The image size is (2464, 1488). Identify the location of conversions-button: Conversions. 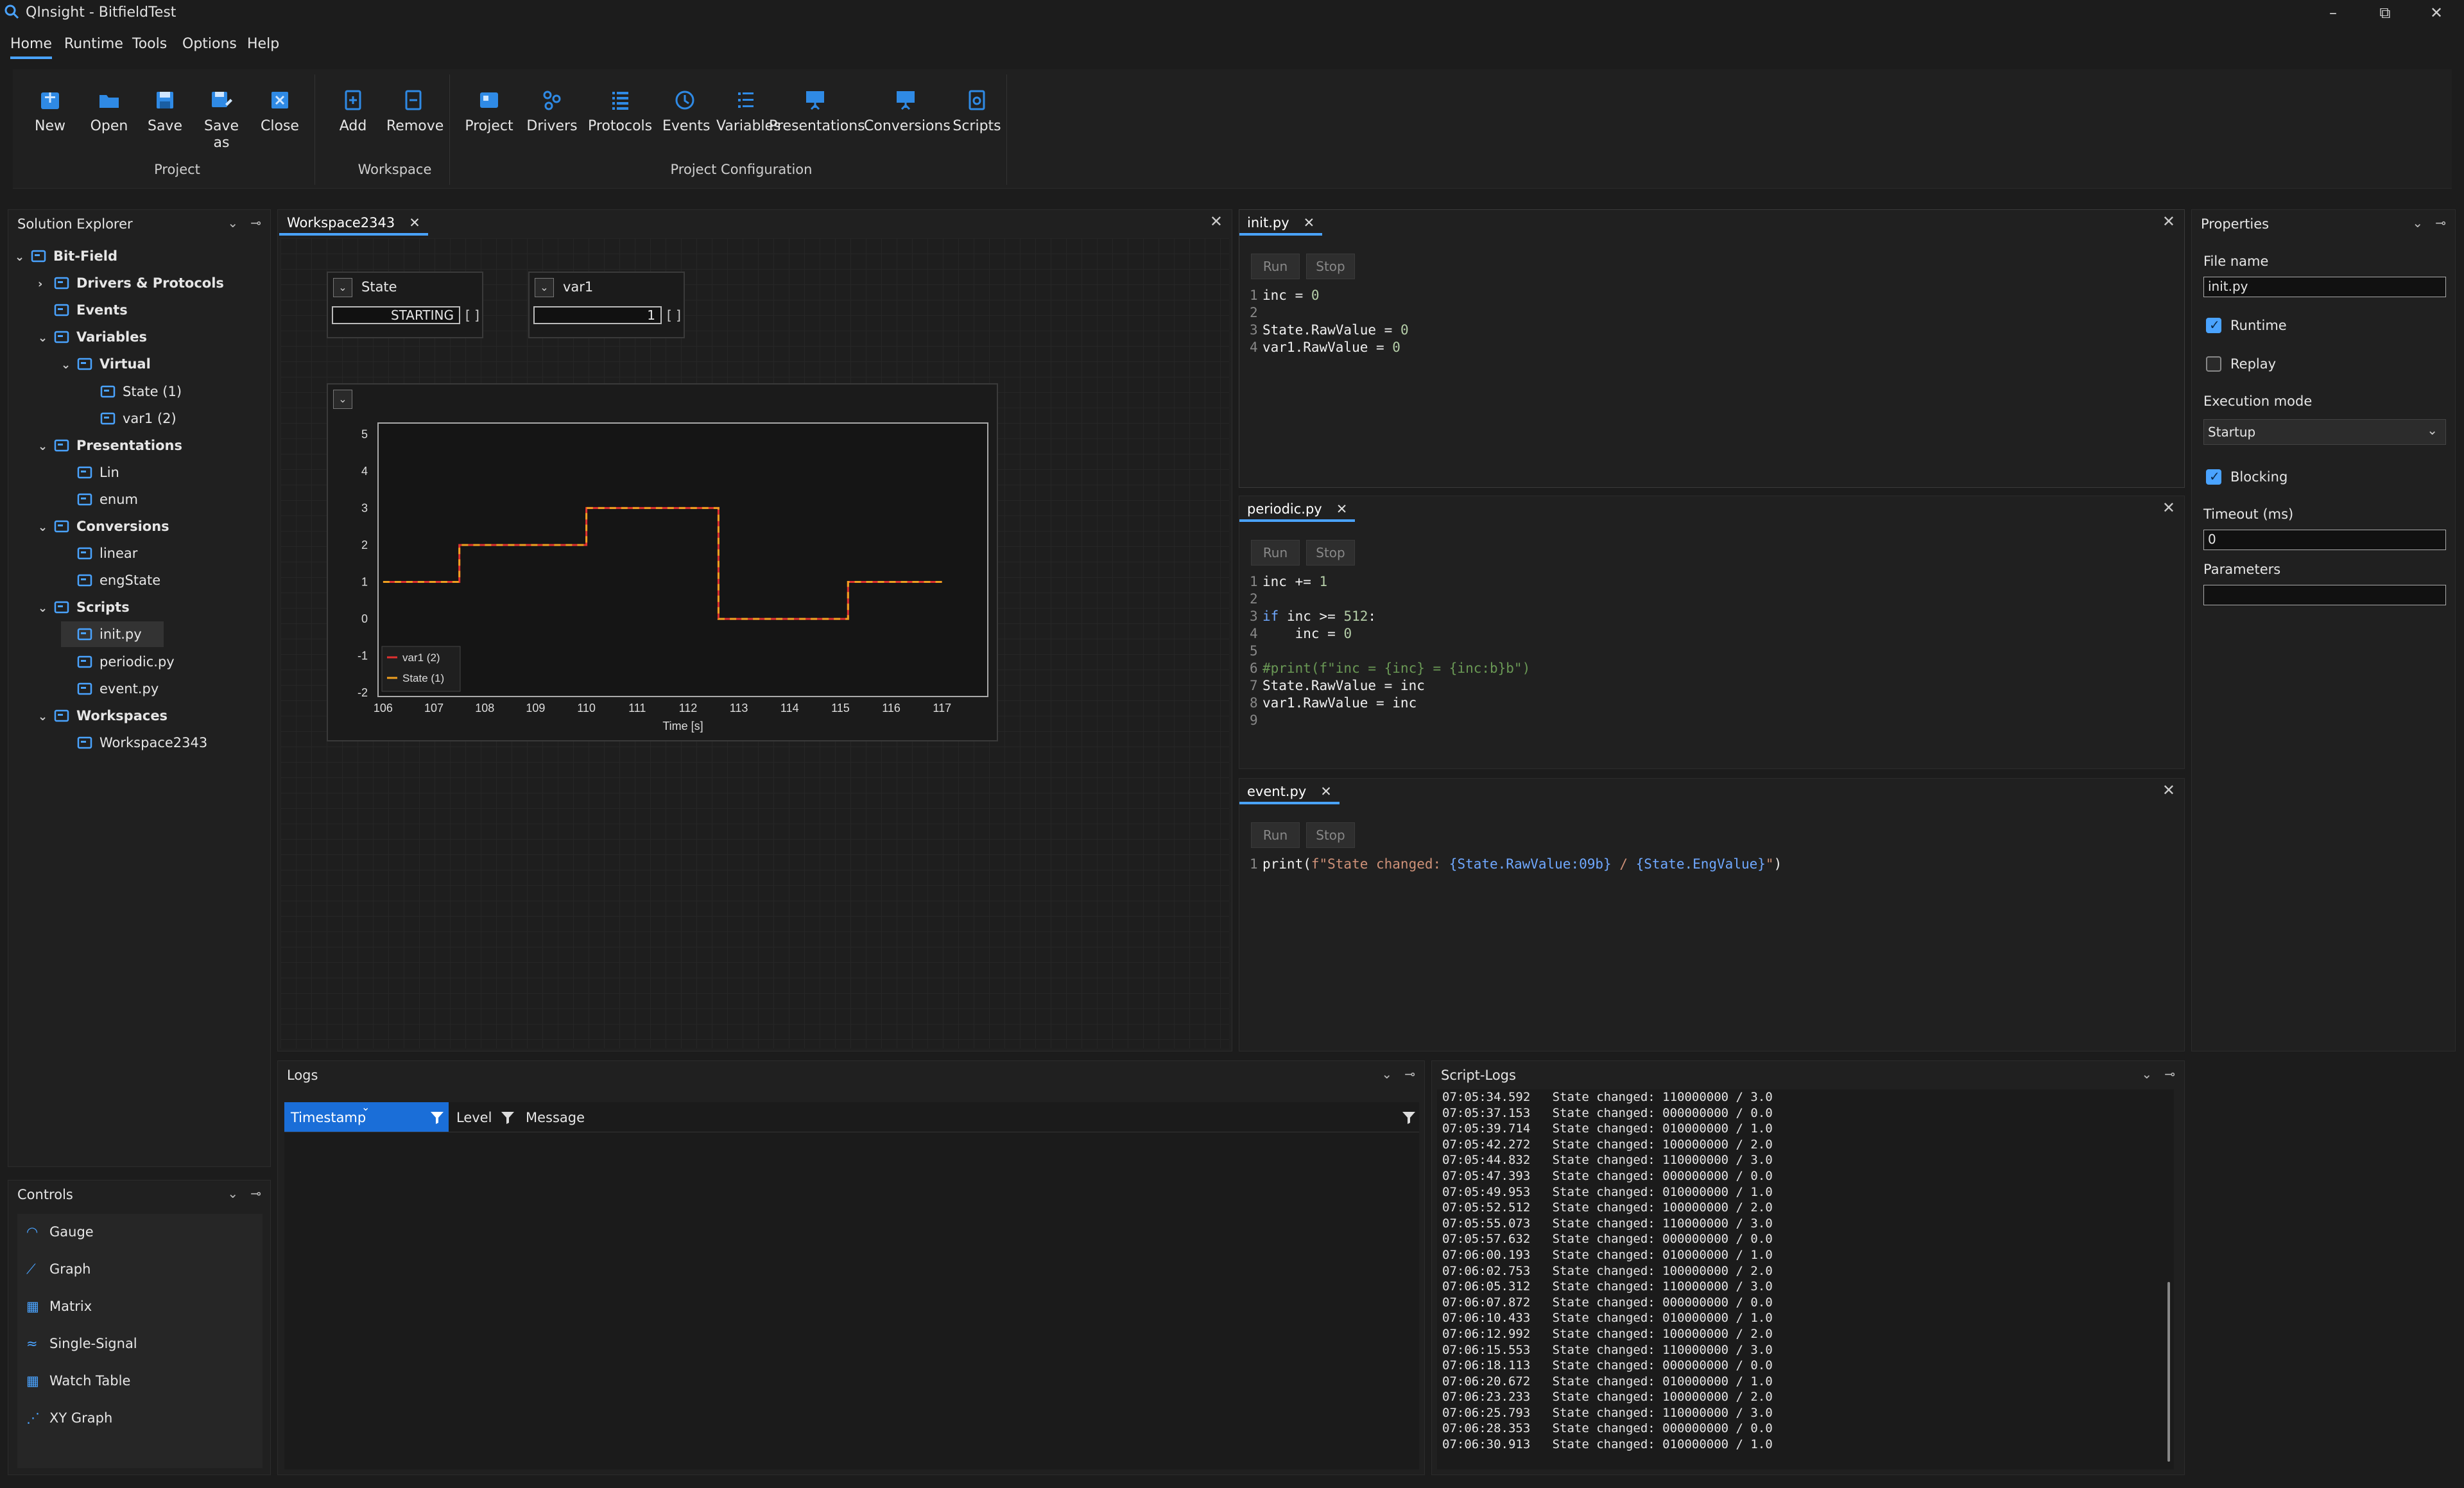
(907, 111).